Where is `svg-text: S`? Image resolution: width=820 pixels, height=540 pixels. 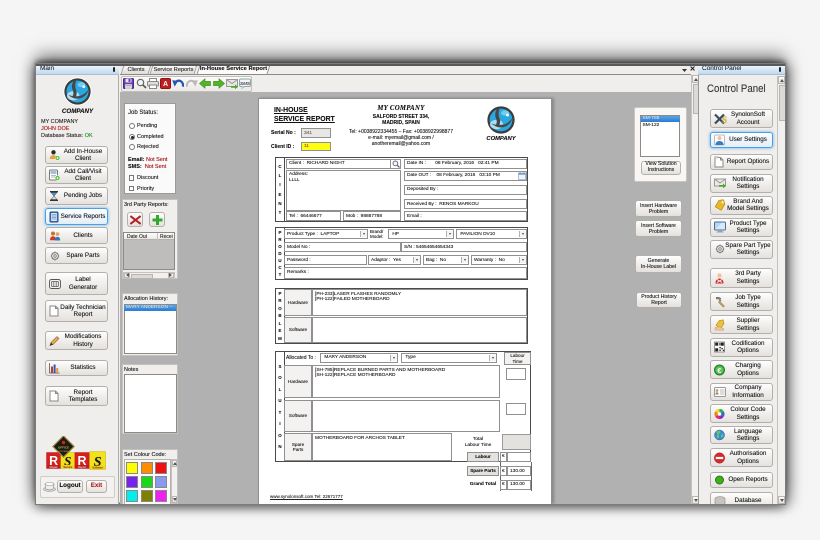
svg-text: S is located at coordinates (724, 120).